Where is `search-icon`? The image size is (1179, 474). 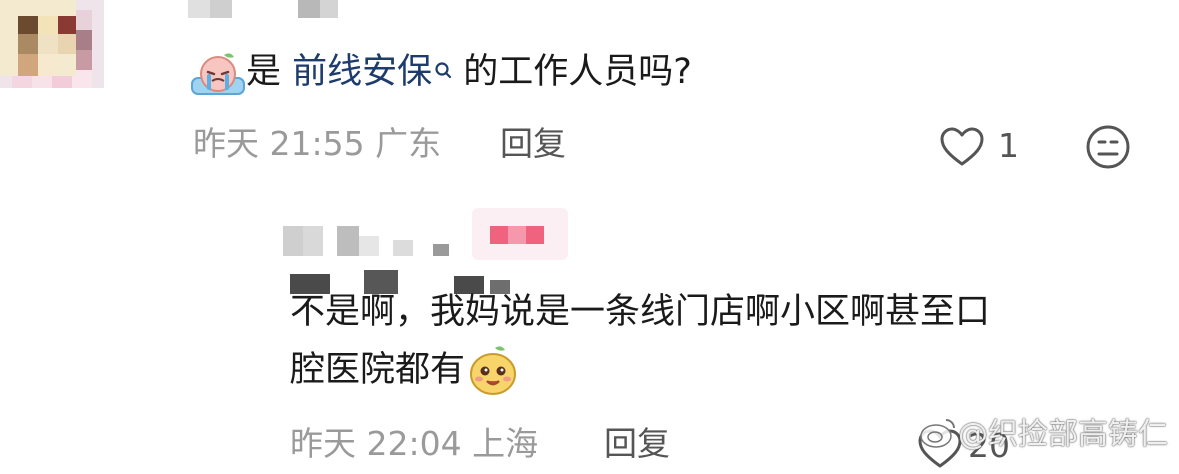 search-icon is located at coordinates (443, 72).